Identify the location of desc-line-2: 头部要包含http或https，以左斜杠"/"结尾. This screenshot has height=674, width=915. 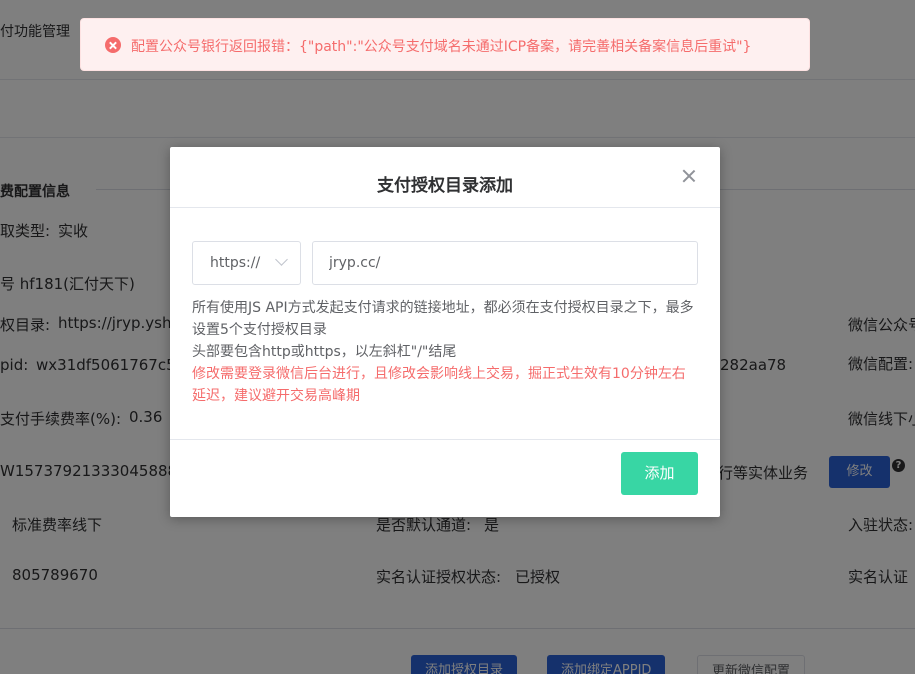
(324, 352).